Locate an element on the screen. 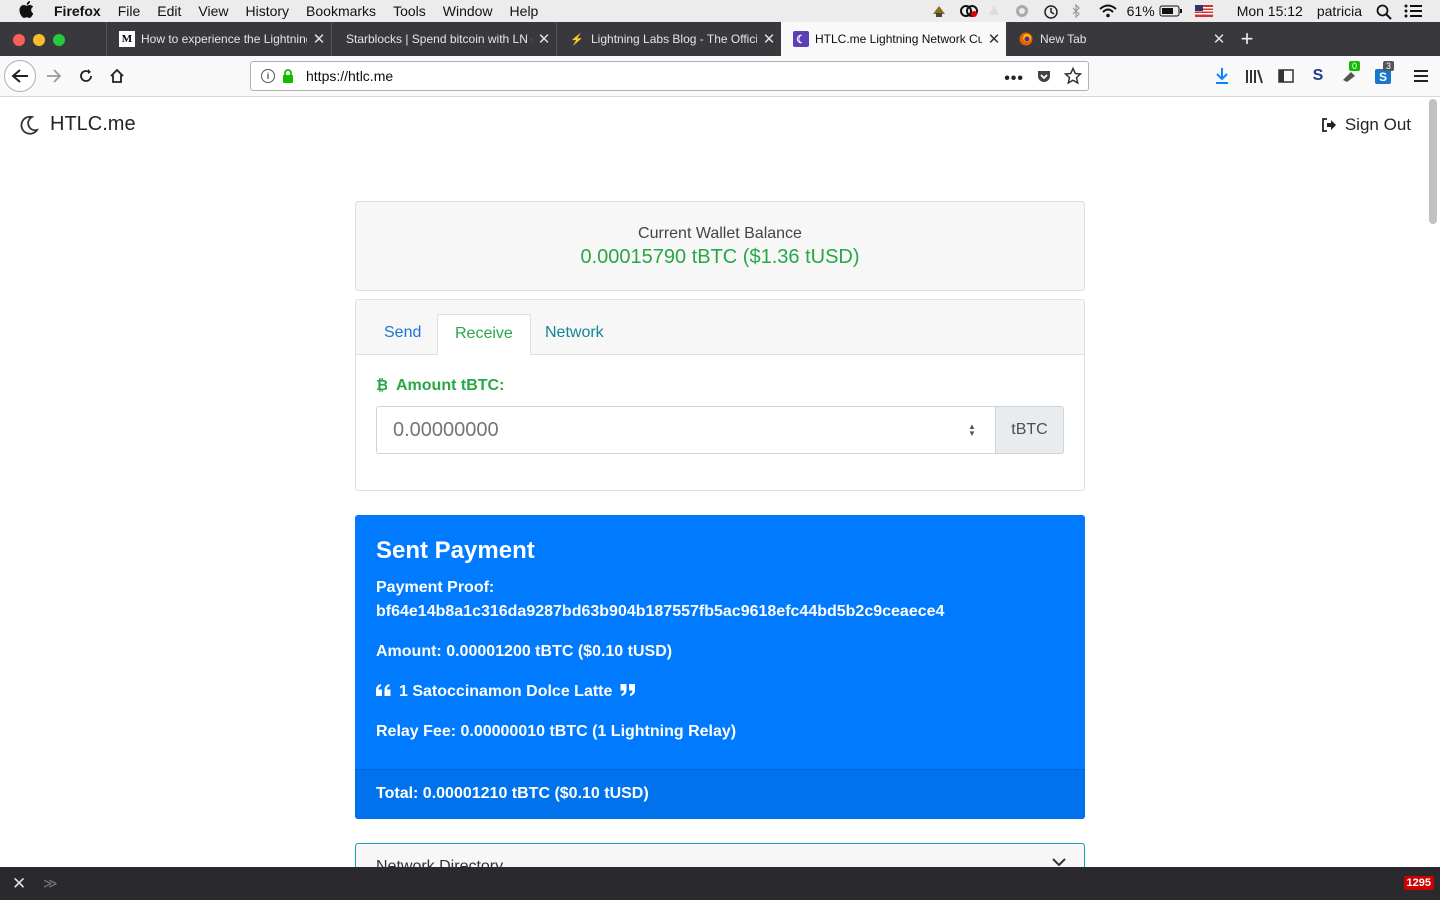  extension-badge: 0 is located at coordinates (1355, 66).